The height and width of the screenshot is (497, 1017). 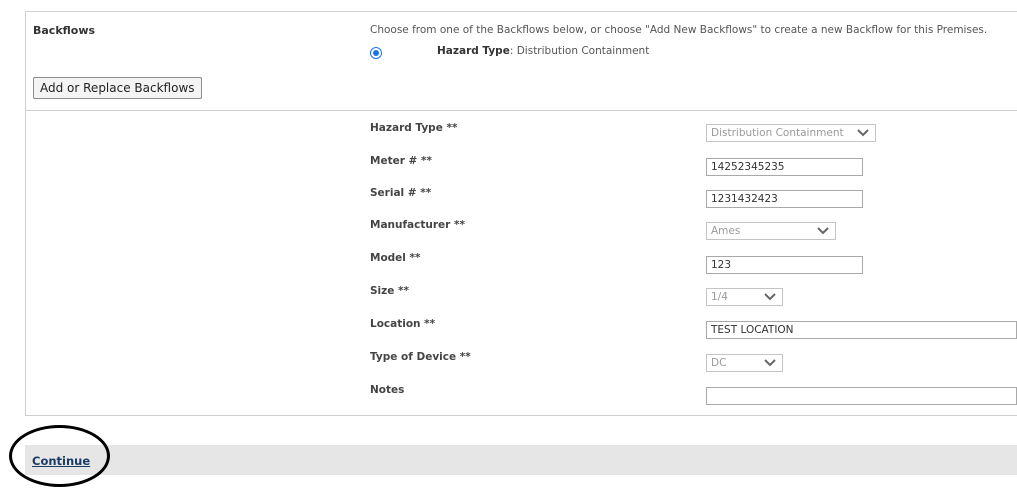 I want to click on notes-label: Notes, so click(x=387, y=390).